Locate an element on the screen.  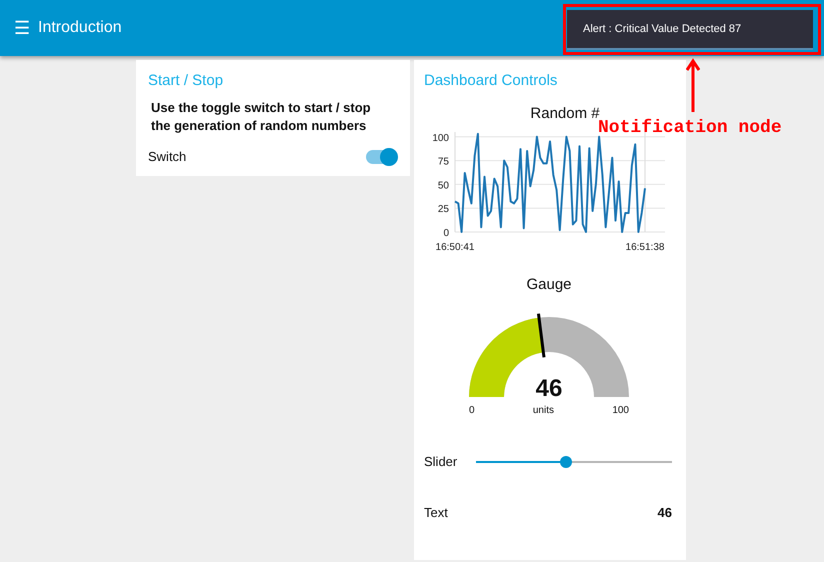
annotation-label: Notification node is located at coordinates (690, 128).